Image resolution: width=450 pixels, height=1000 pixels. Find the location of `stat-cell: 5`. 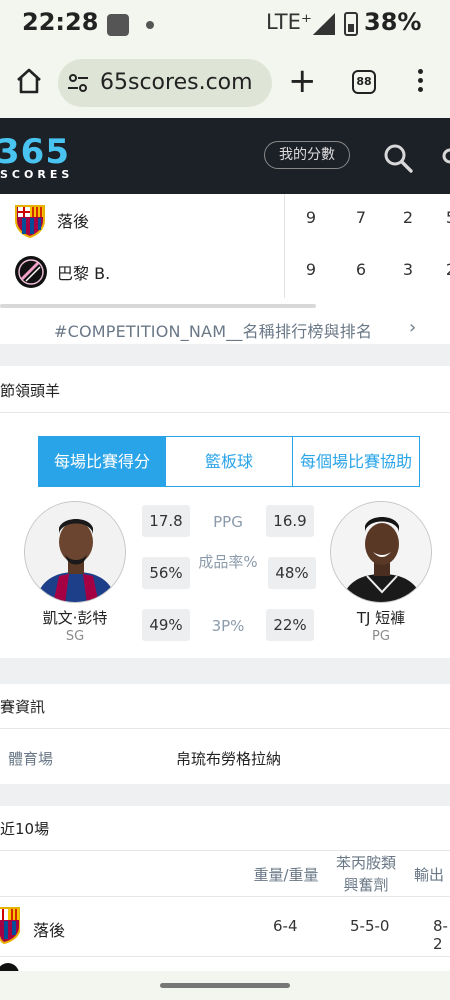

stat-cell: 5 is located at coordinates (443, 217).